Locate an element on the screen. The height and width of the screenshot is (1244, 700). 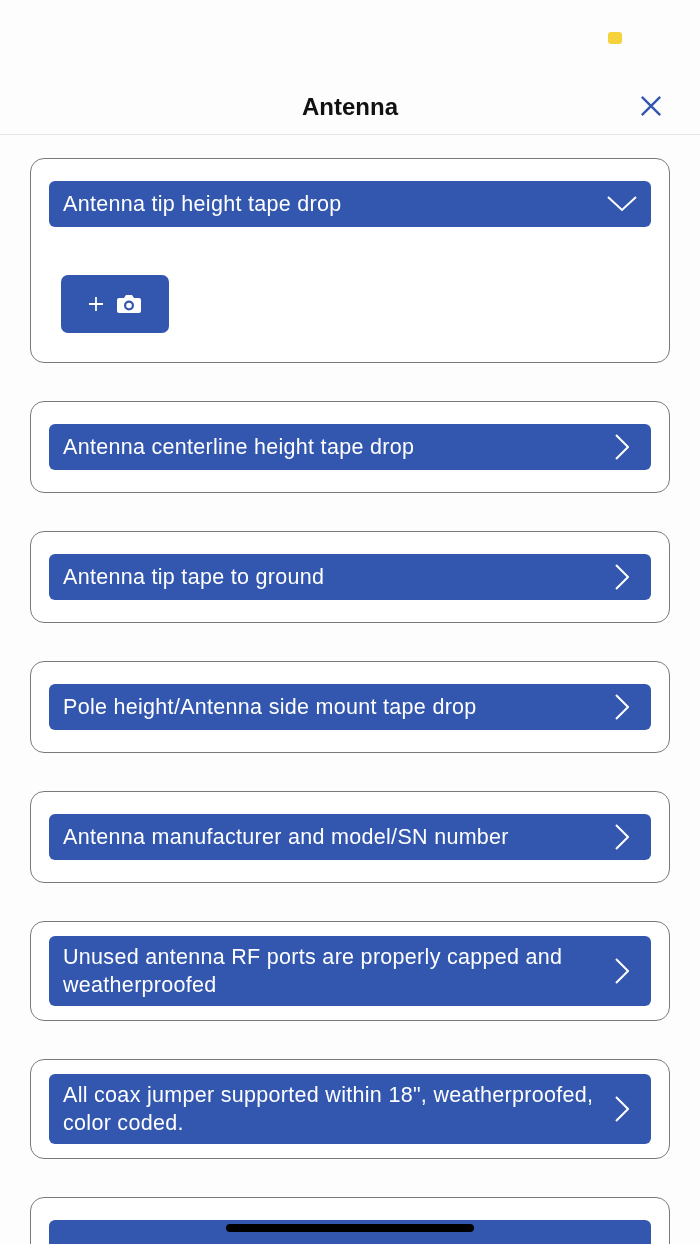
chevron-down-icon is located at coordinates (622, 204).